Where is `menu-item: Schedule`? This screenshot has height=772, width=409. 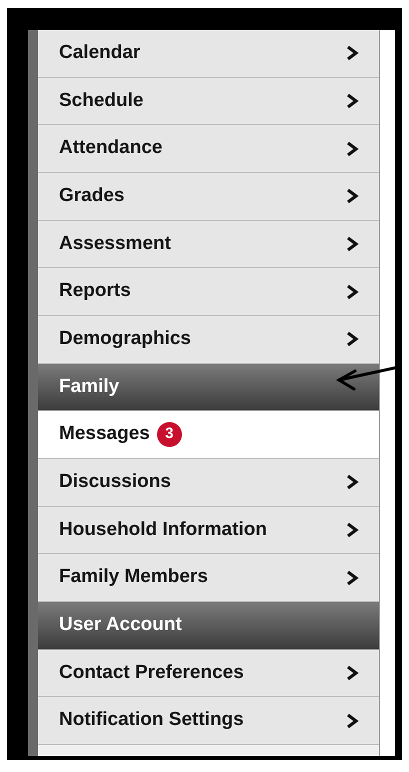 menu-item: Schedule is located at coordinates (208, 102).